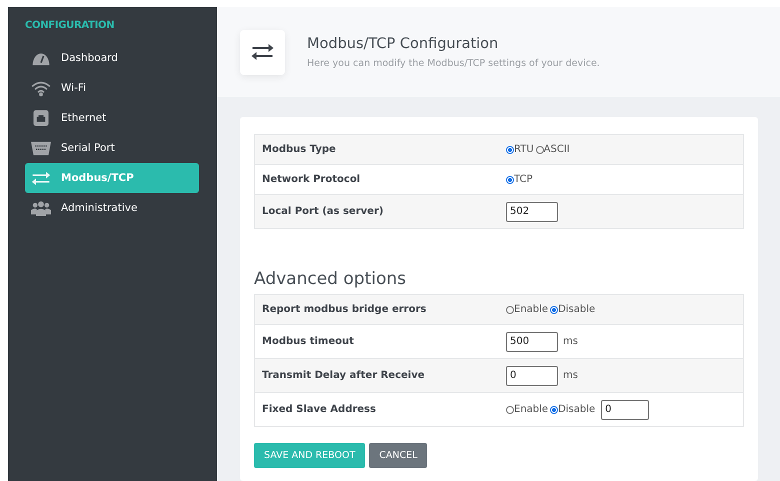 This screenshot has width=780, height=481. I want to click on users-icon, so click(41, 208).